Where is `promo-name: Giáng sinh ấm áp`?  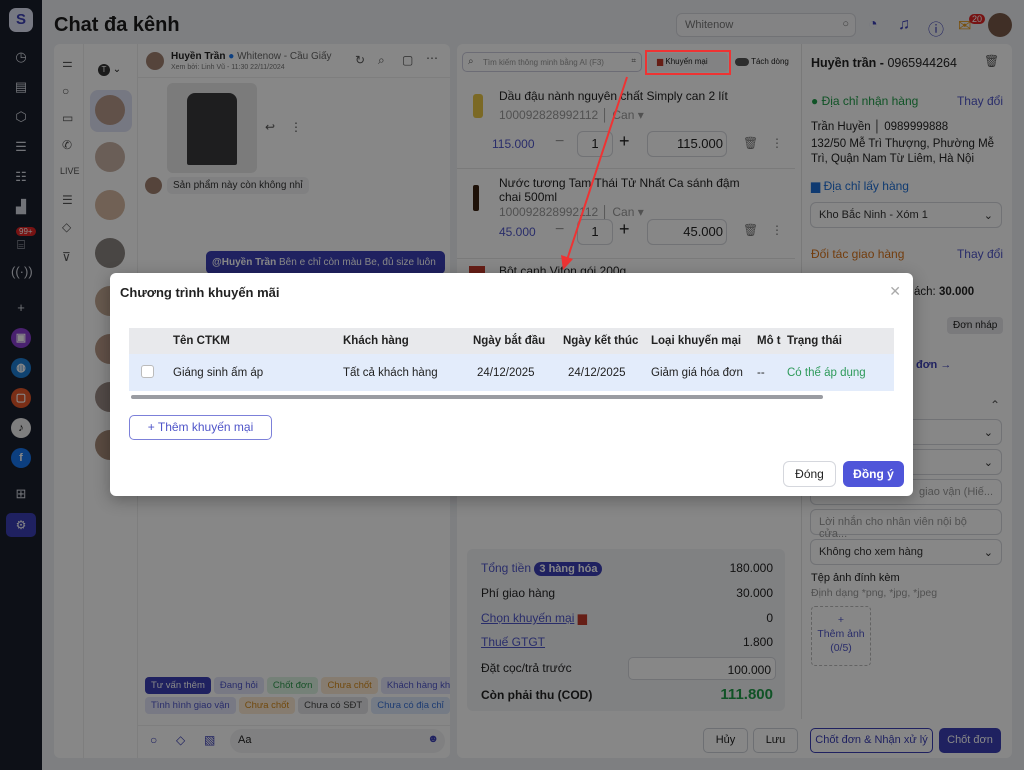
promo-name: Giáng sinh ấm áp is located at coordinates (218, 372).